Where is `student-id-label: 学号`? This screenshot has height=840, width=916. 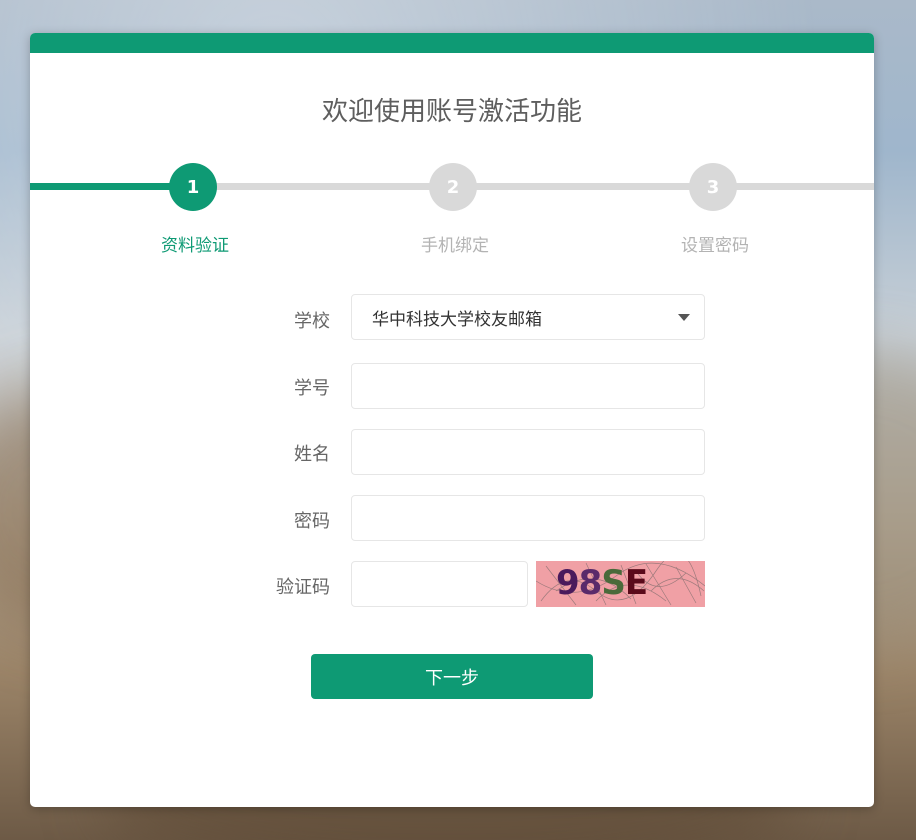
student-id-label: 学号 is located at coordinates (312, 388).